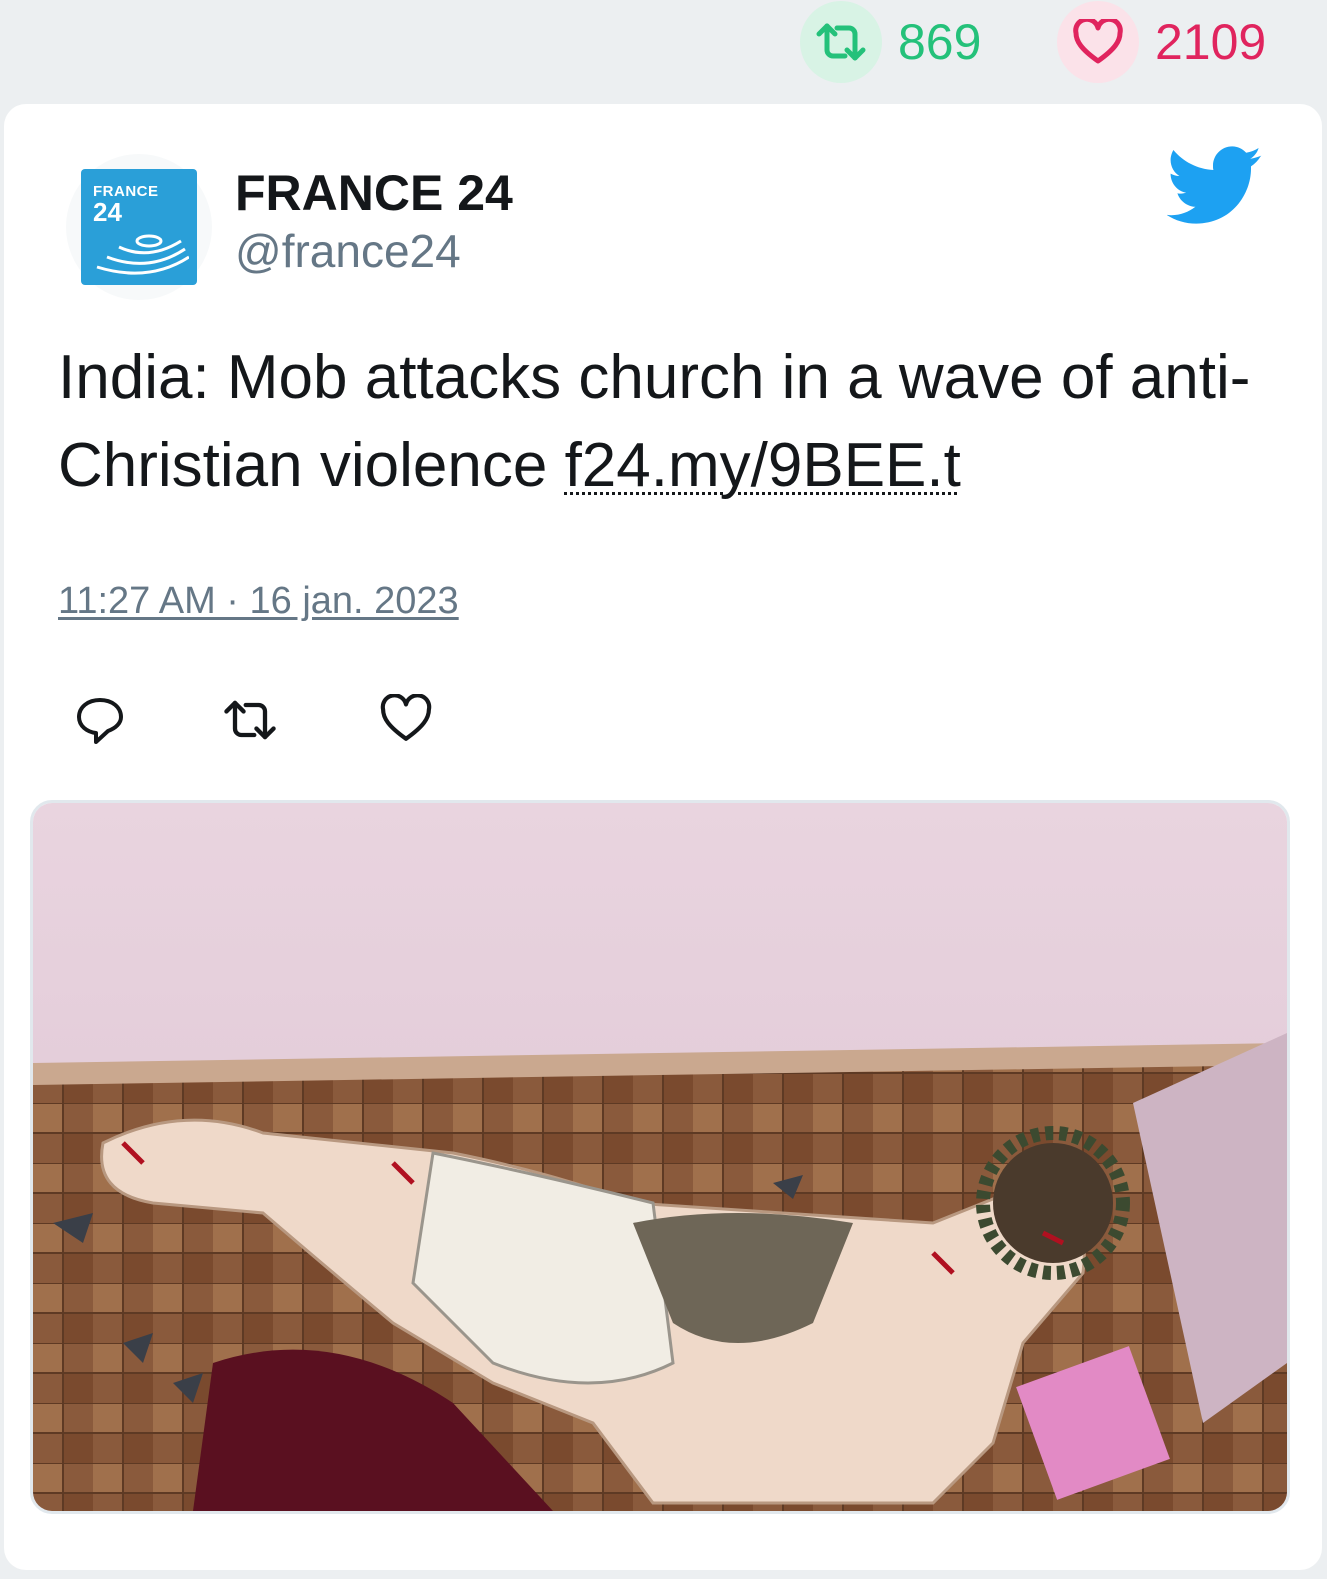  I want to click on logo-text-24: 24, so click(107, 212).